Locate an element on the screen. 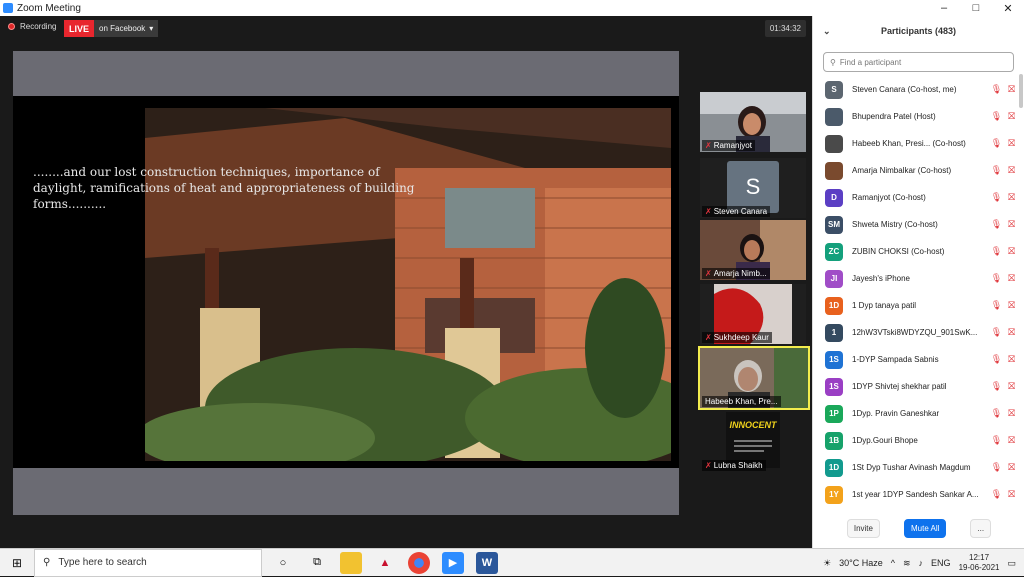  close-button: ✕ is located at coordinates (1008, 8).